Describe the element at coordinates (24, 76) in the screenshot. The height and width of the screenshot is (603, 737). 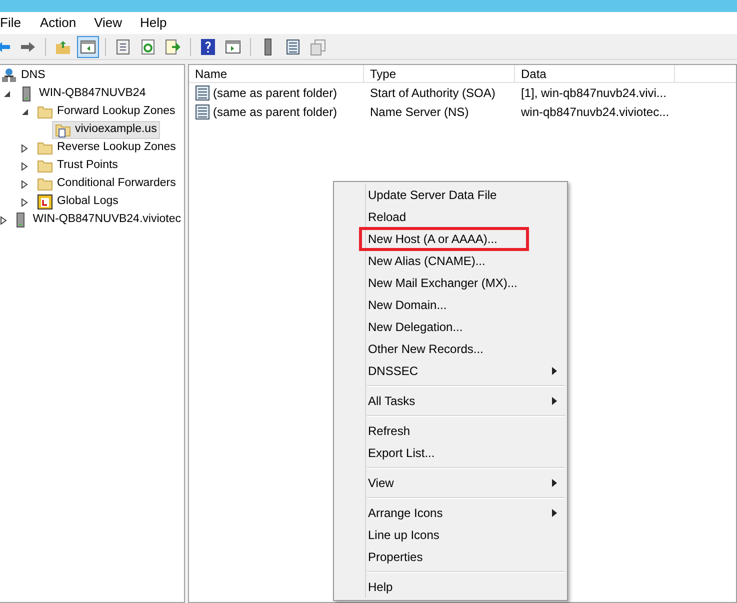
I see `tree-item: DNS` at that location.